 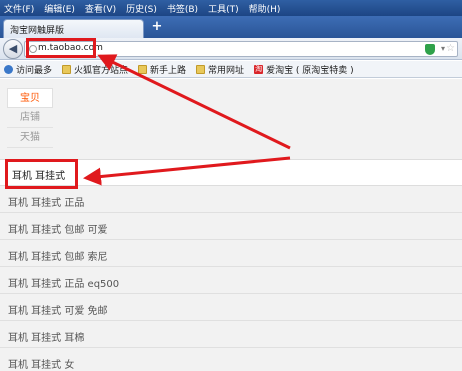 What do you see at coordinates (30, 98) in the screenshot?
I see `category-item-baobei: 宝贝` at bounding box center [30, 98].